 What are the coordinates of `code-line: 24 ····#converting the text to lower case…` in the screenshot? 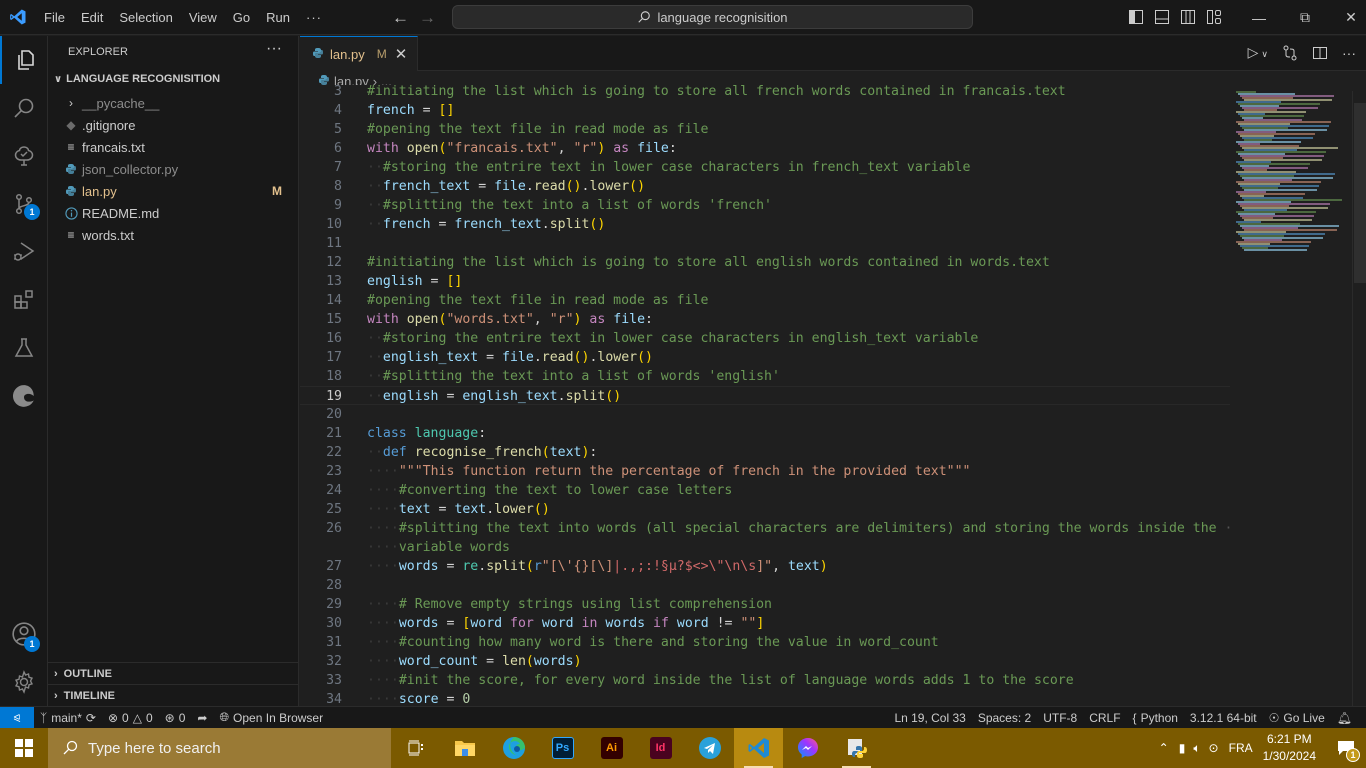 It's located at (765, 490).